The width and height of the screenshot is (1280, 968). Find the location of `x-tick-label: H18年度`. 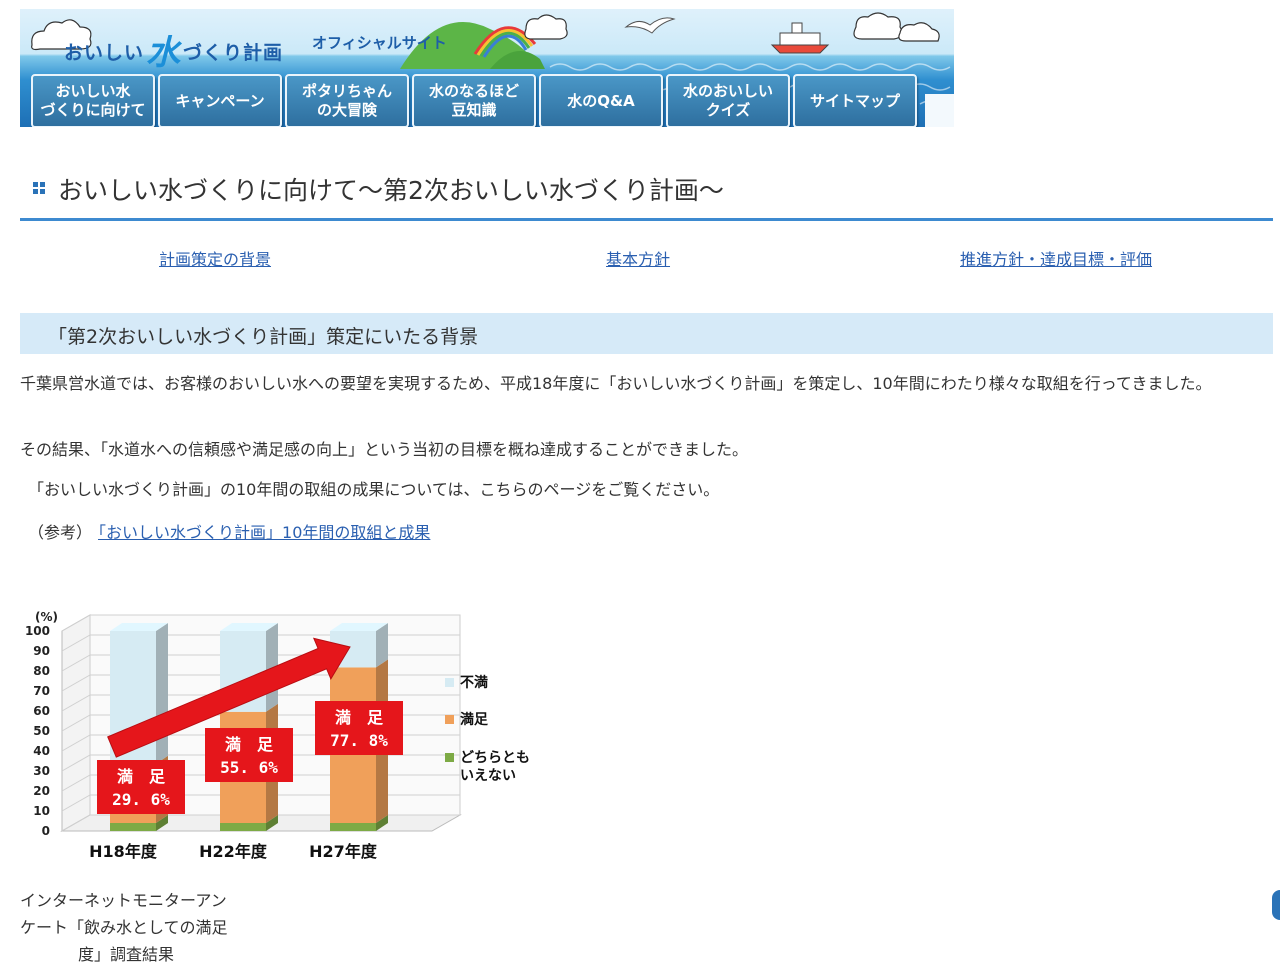

x-tick-label: H18年度 is located at coordinates (123, 851).